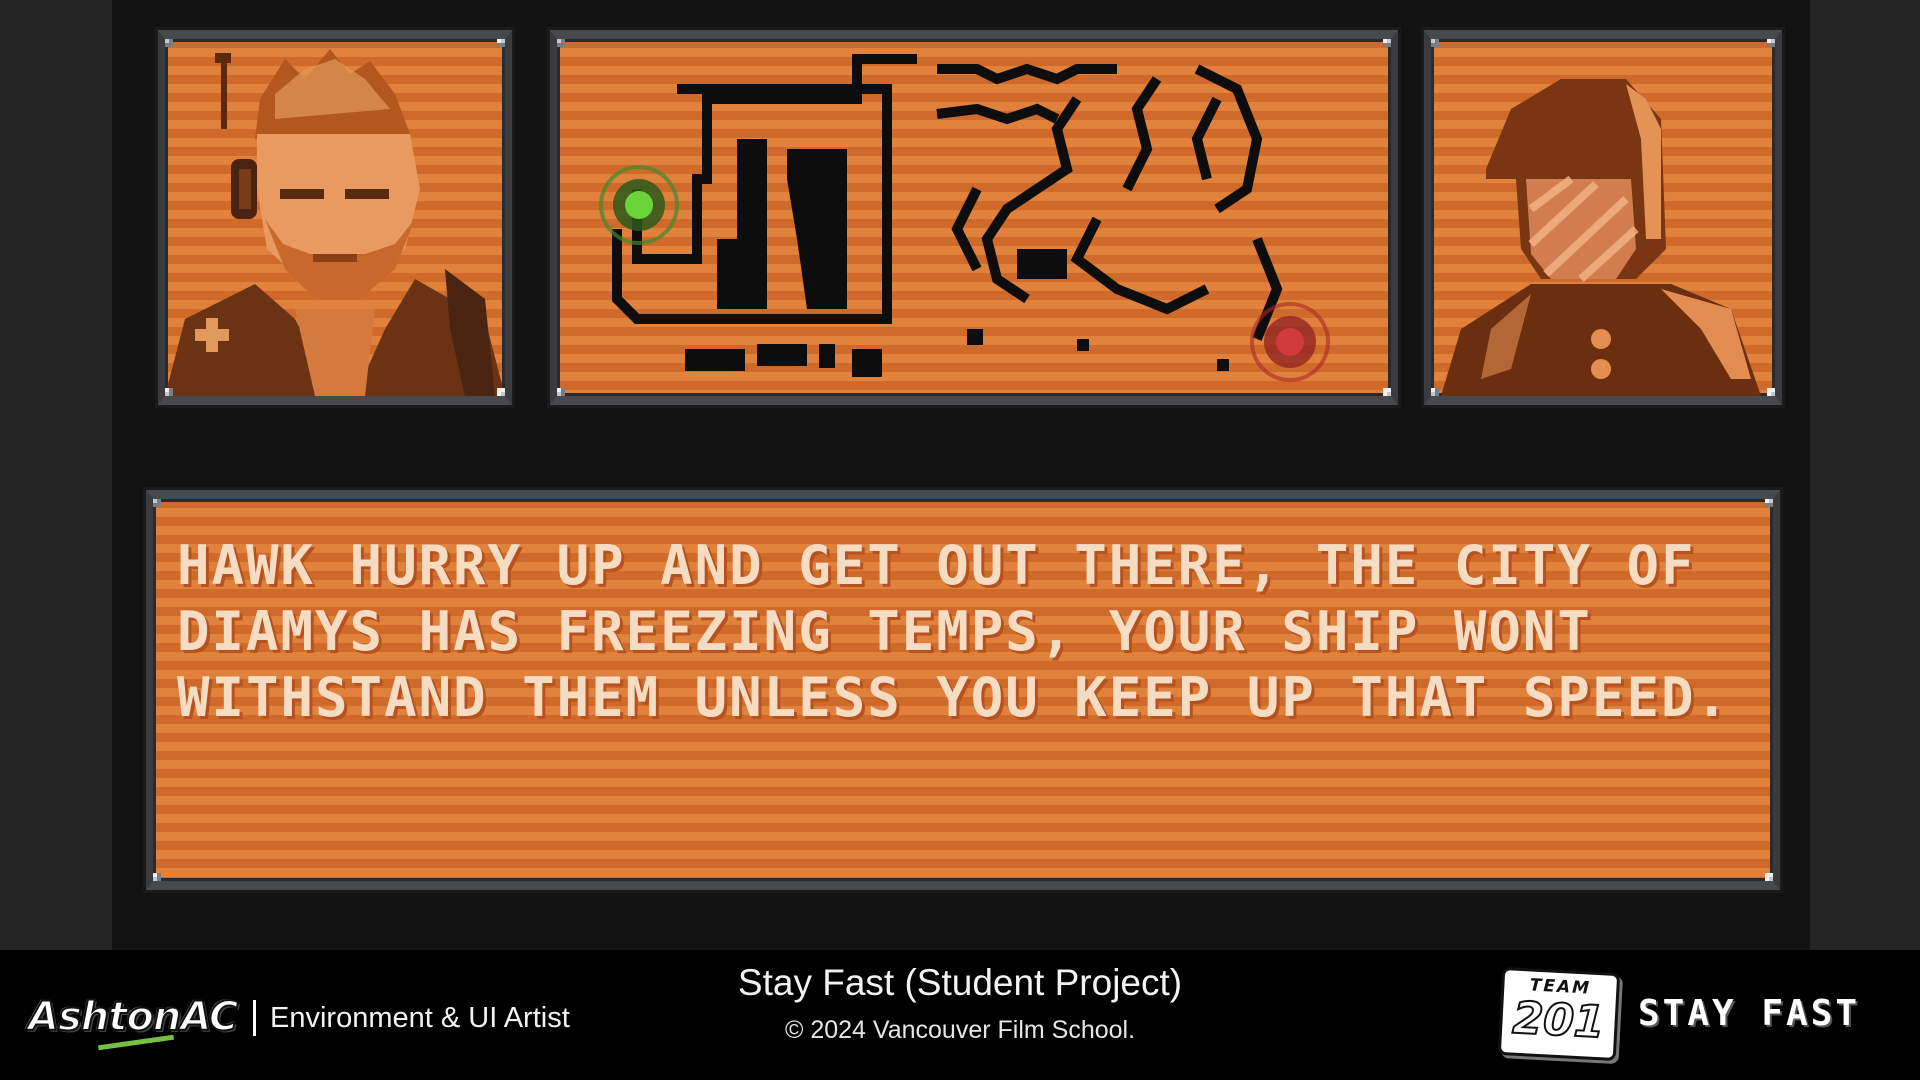 This screenshot has width=1920, height=1080. I want to click on project-title: Stay Fast (Student Project), so click(960, 982).